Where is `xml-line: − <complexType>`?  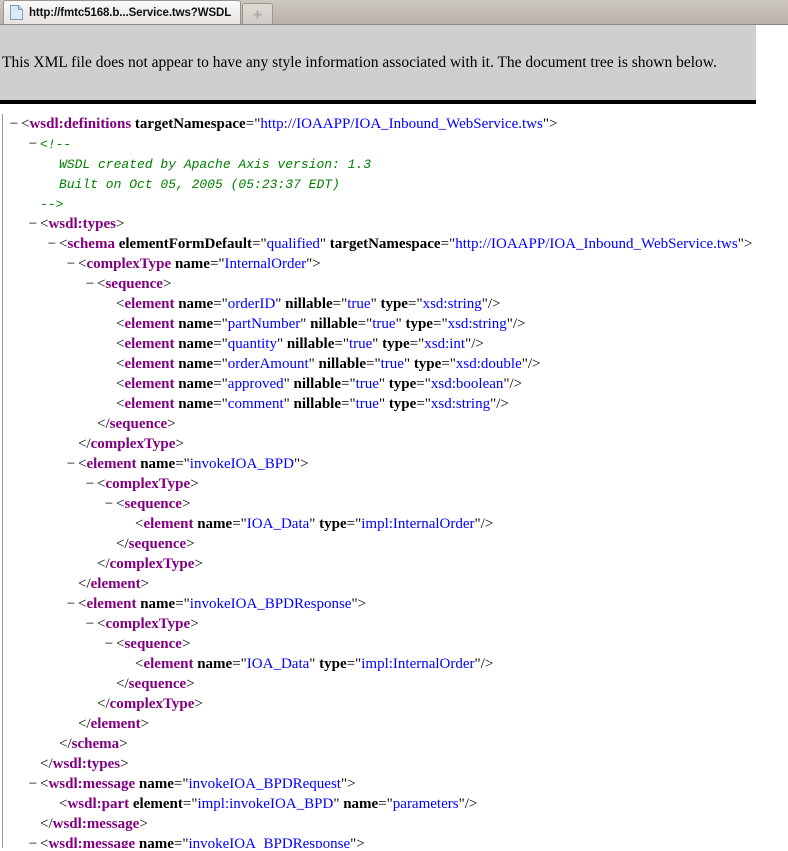 xml-line: − <complexType> is located at coordinates (395, 484).